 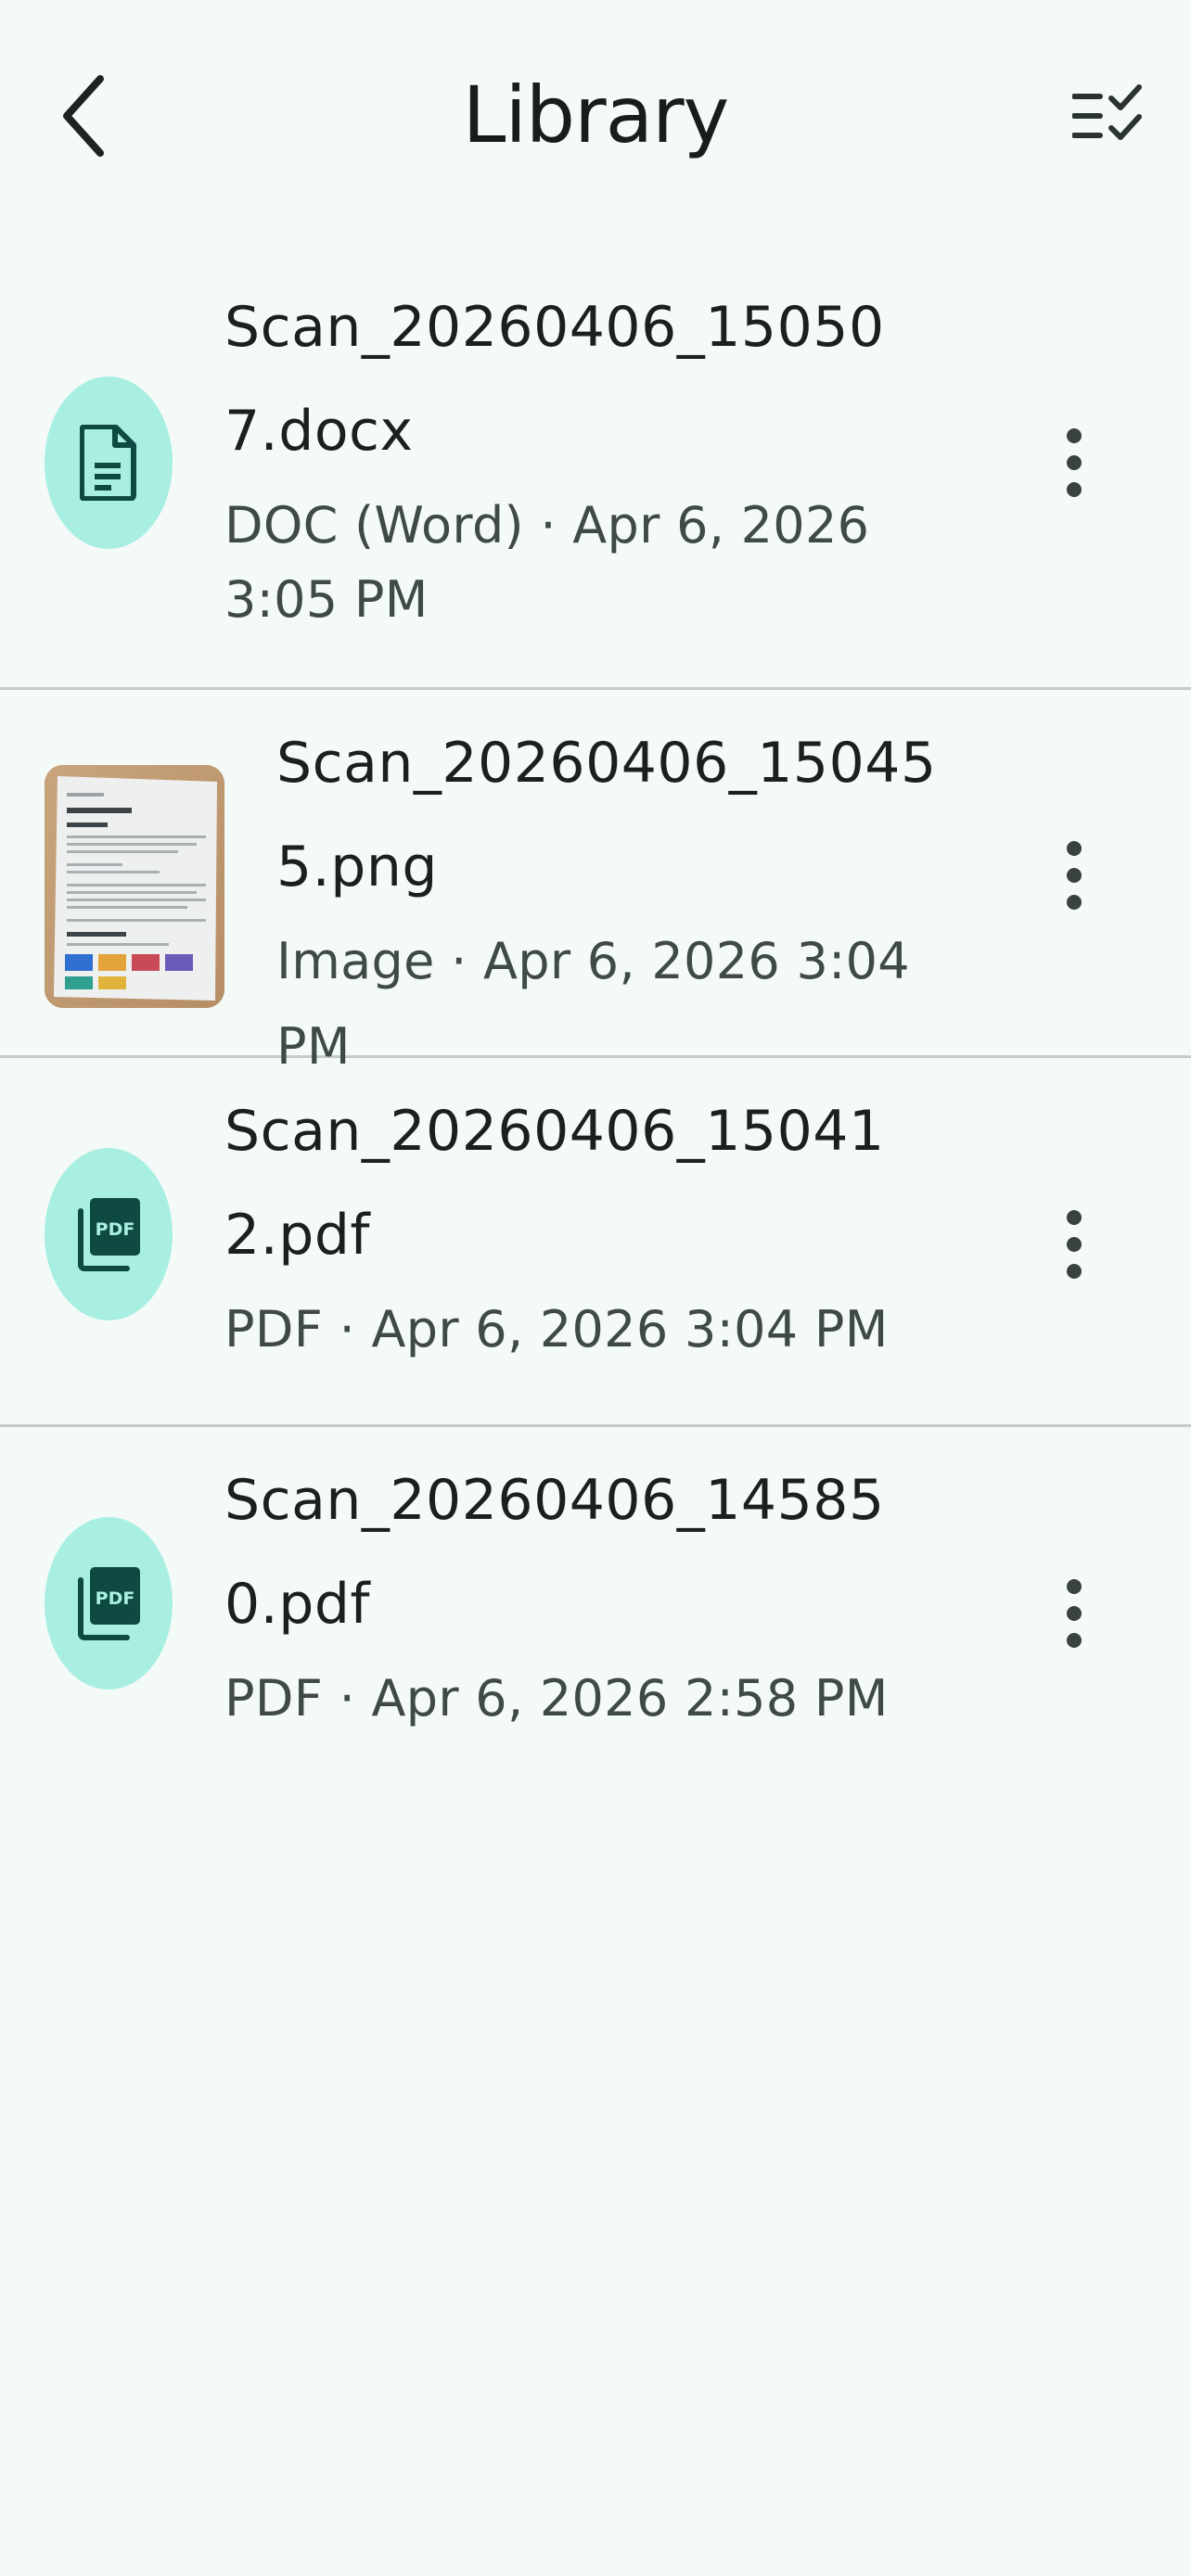 I want to click on file-name: Scan_20260406_150412.pdf, so click(x=554, y=1183).